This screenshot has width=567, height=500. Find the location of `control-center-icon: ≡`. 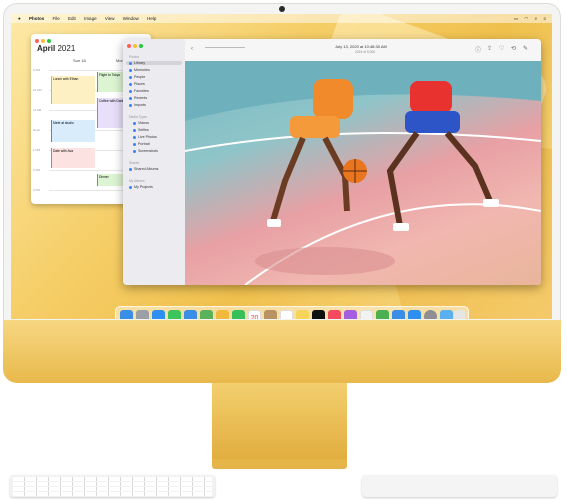

control-center-icon: ≡ is located at coordinates (544, 18).